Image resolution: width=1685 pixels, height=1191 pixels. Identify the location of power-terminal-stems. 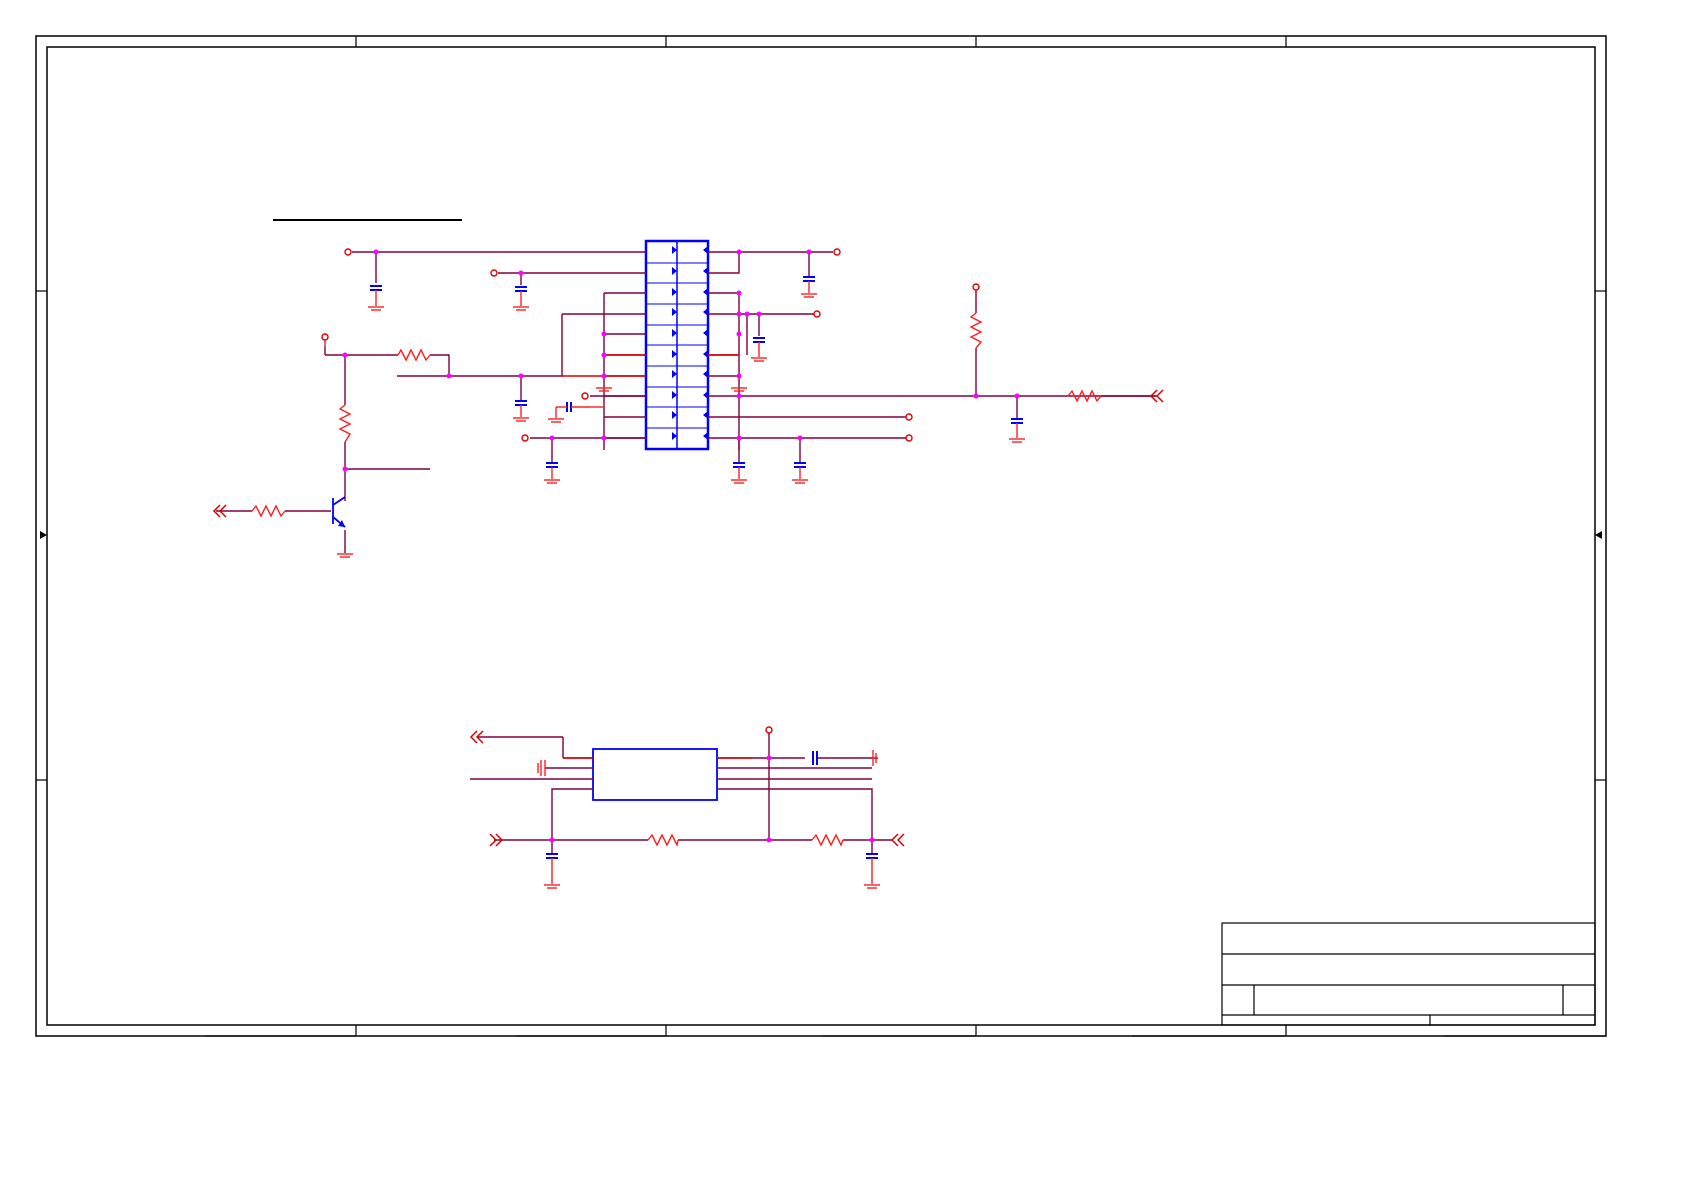
(650, 318).